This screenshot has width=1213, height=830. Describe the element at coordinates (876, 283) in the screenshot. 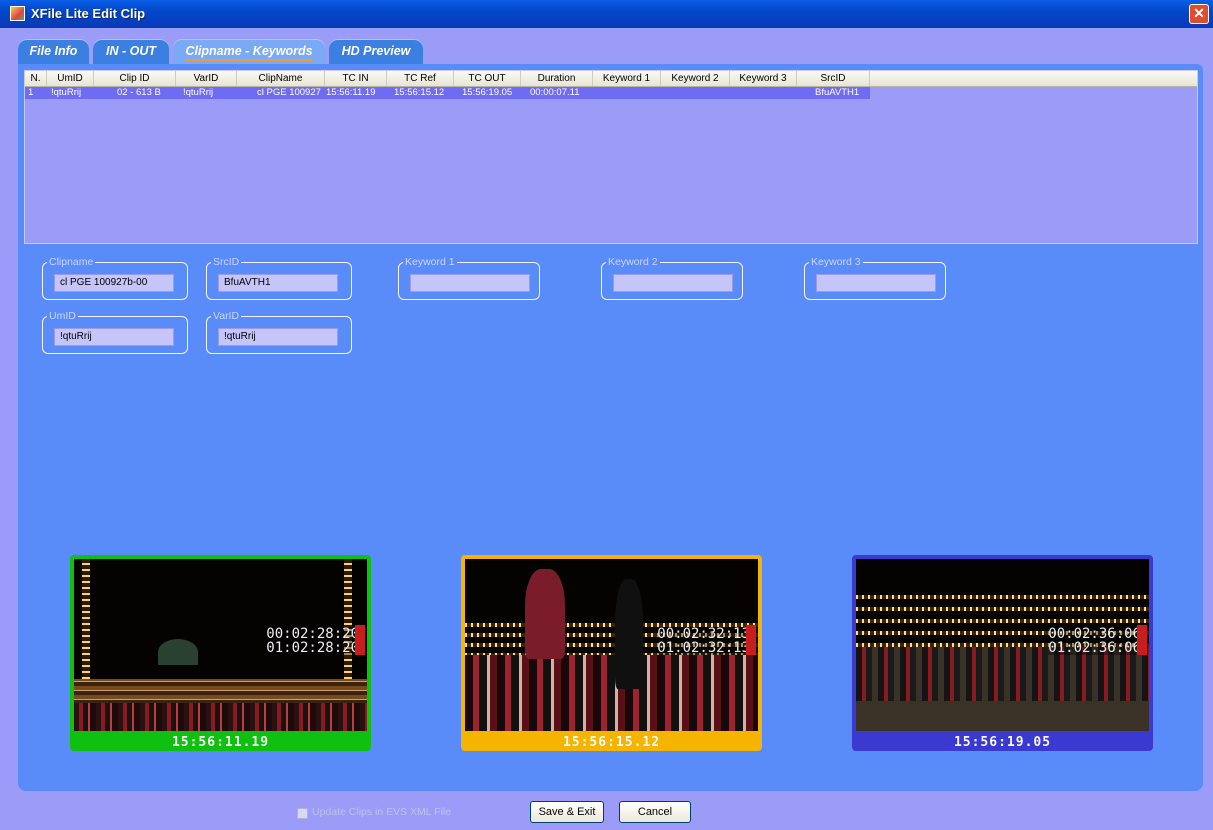

I see `keyword3-field` at that location.